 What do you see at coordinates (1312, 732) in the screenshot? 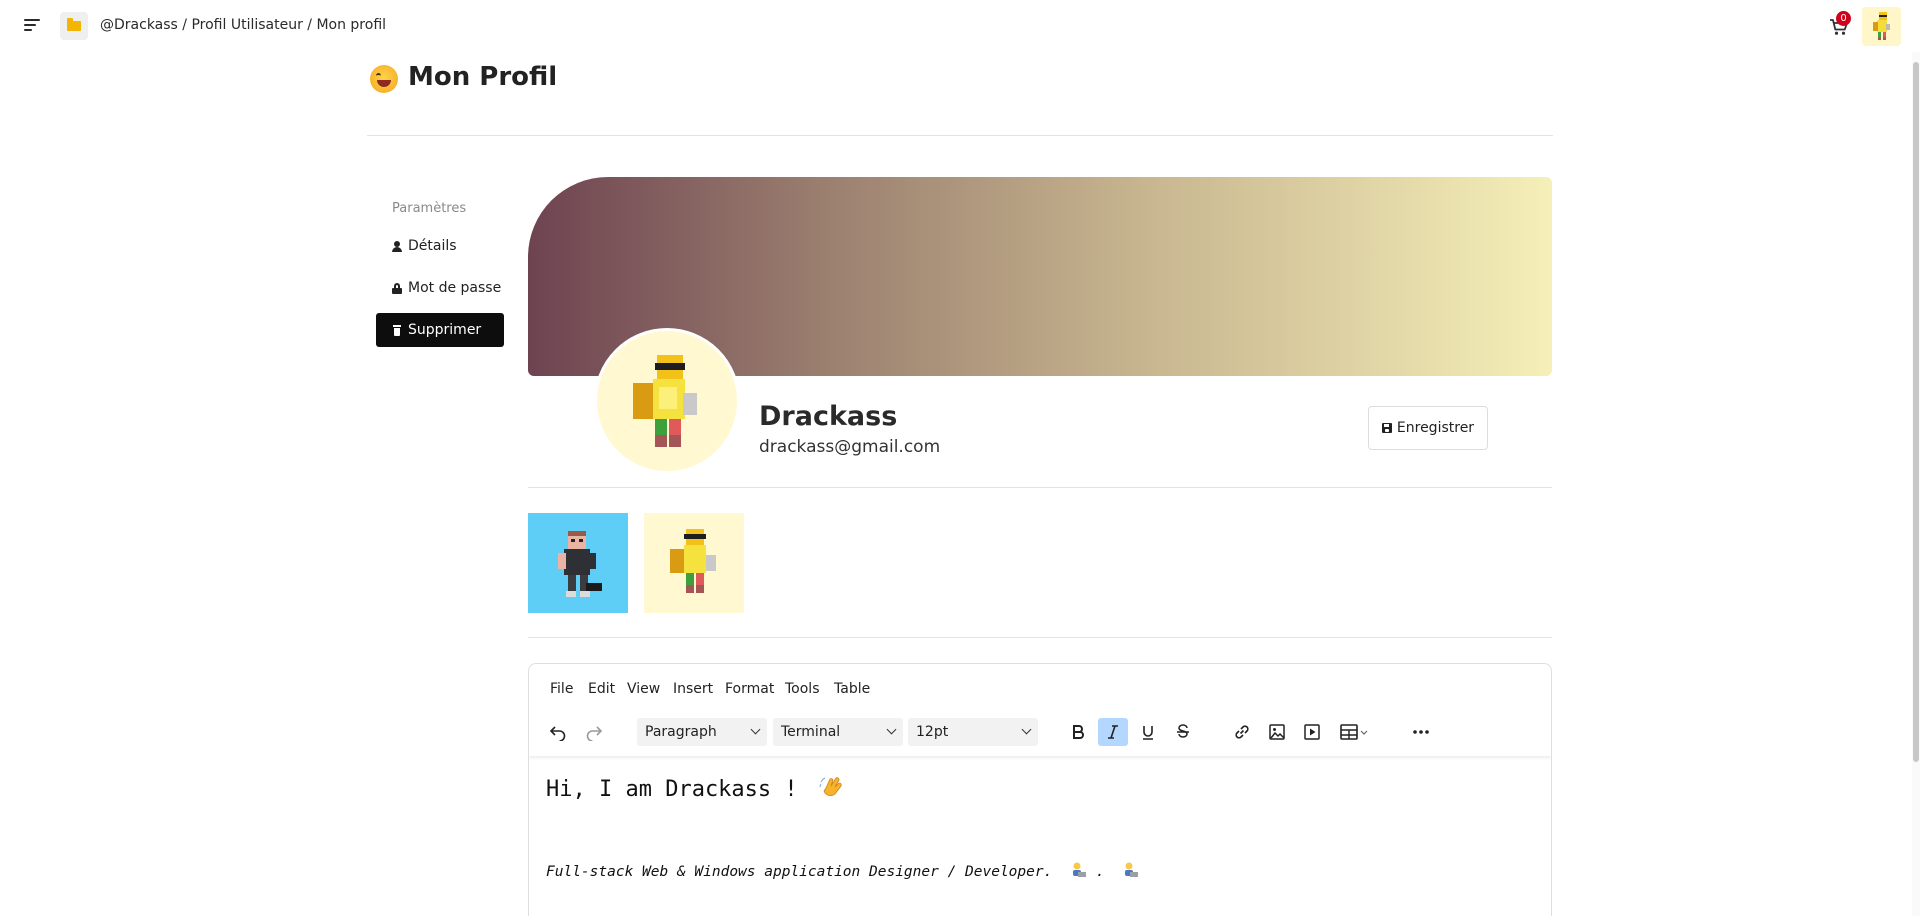
I see `media-icon` at bounding box center [1312, 732].